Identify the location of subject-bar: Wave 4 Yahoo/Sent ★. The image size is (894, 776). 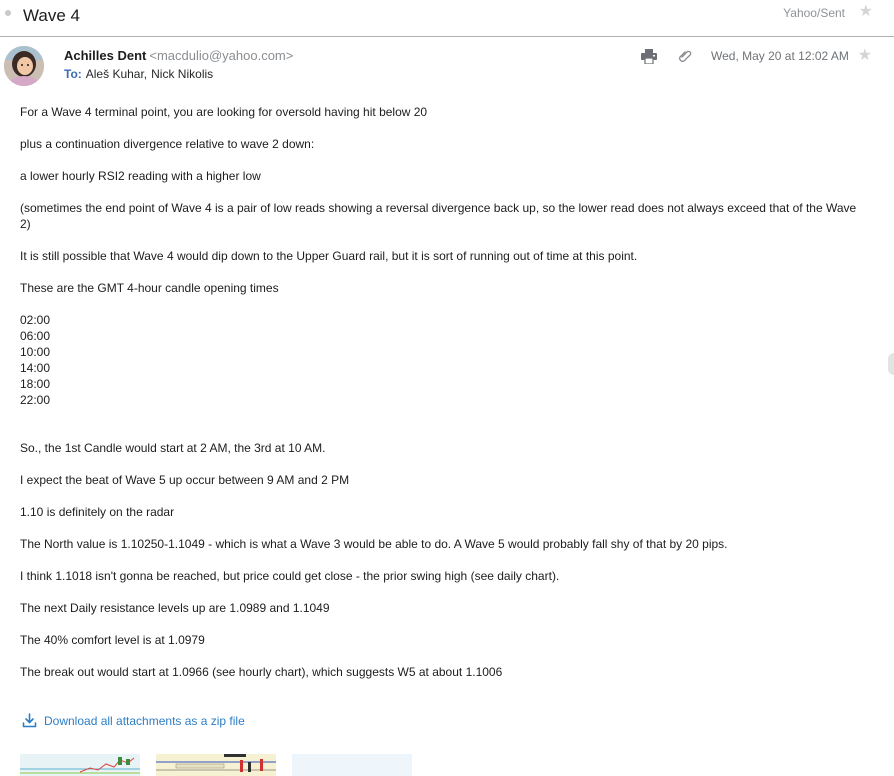
(447, 18).